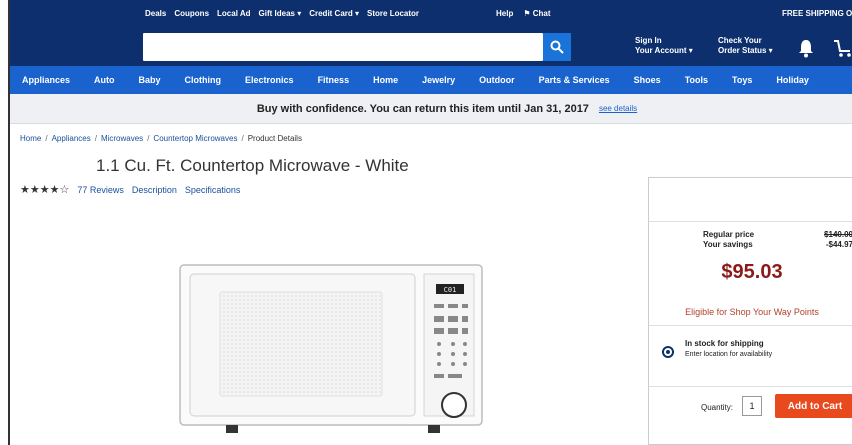 The width and height of the screenshot is (852, 445). I want to click on specifications-link: Specifications, so click(213, 190).